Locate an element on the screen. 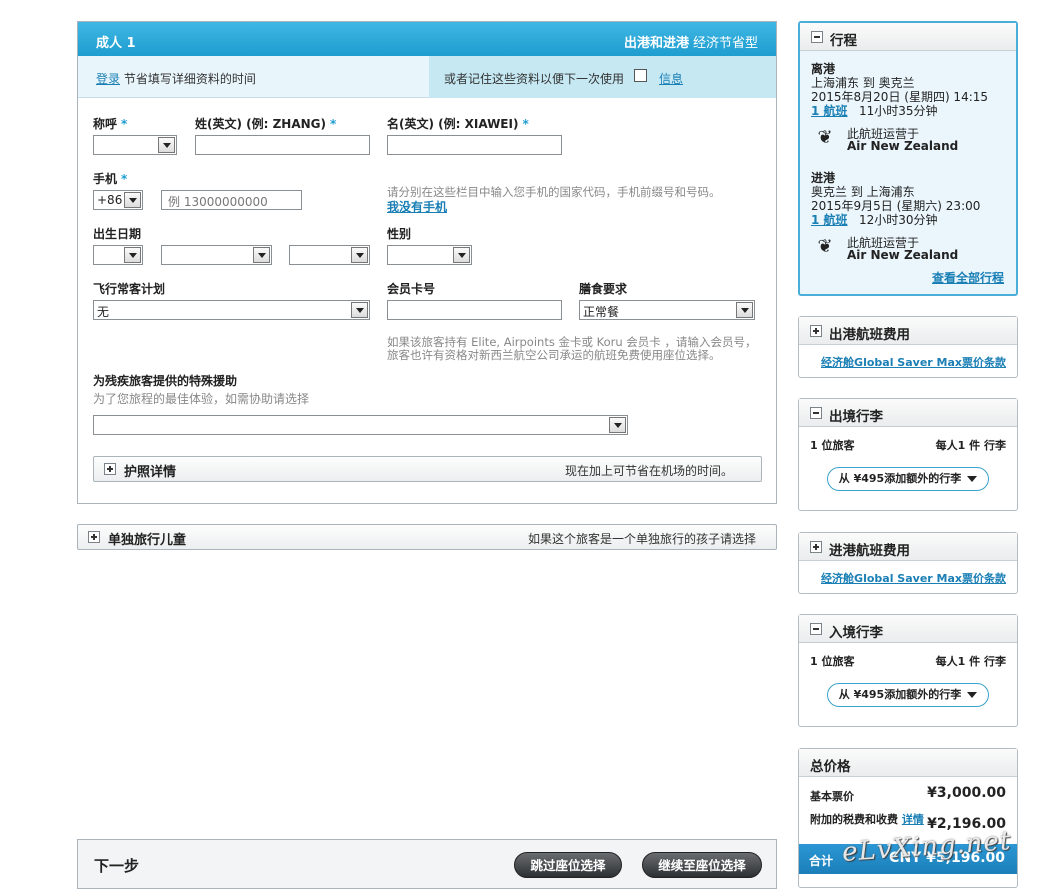  info-link: 信息 is located at coordinates (671, 78).